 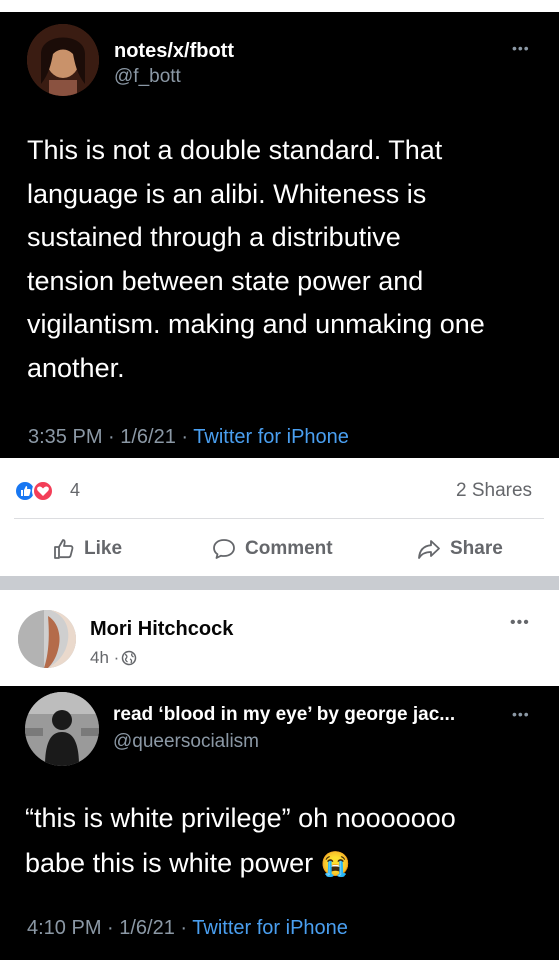 I want to click on tweet-text-line: This is not a double standard. That, so click(x=235, y=150).